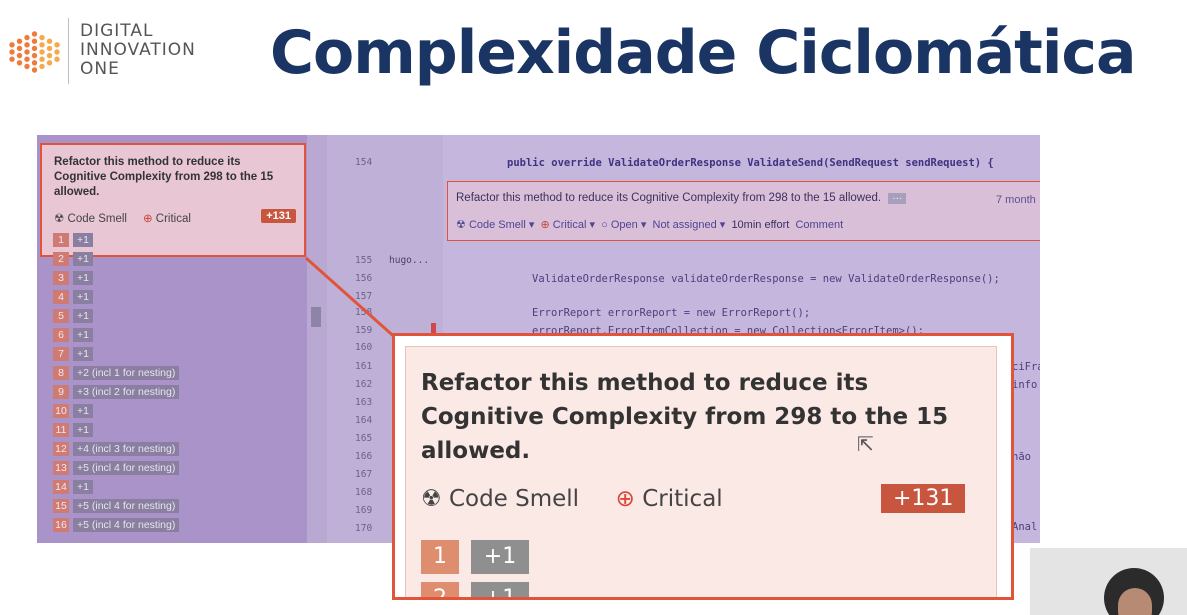  What do you see at coordinates (126, 525) in the screenshot?
I see `row-increment: +5 (incl 4 for nesting)` at bounding box center [126, 525].